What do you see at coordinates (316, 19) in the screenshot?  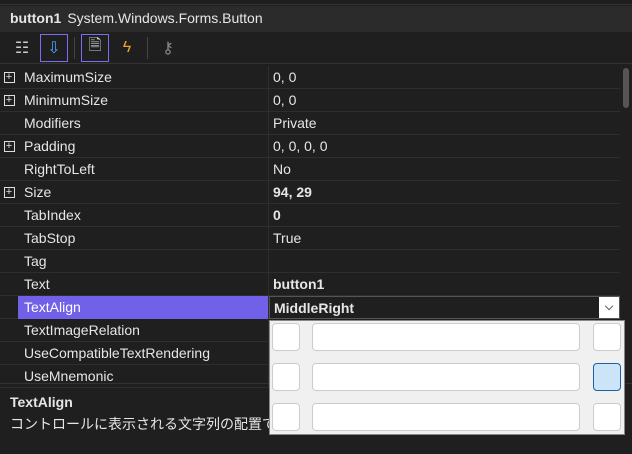 I see `object-header: button1 System.Windows.Forms.Button` at bounding box center [316, 19].